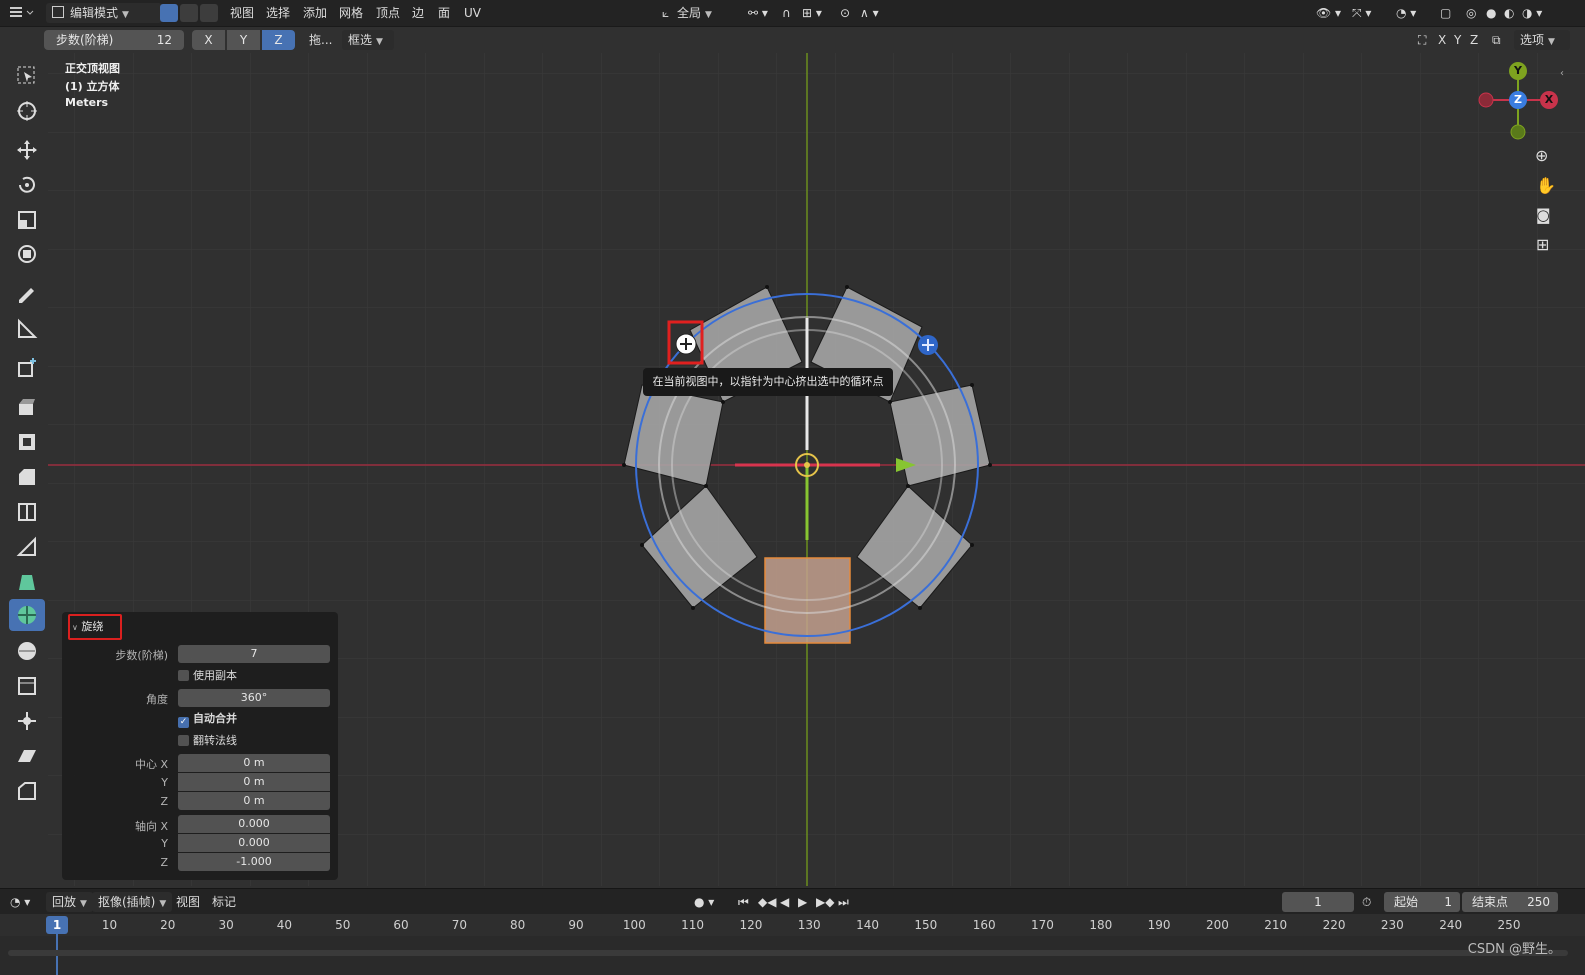 This screenshot has height=975, width=1585. I want to click on angle-label: 角度, so click(157, 699).